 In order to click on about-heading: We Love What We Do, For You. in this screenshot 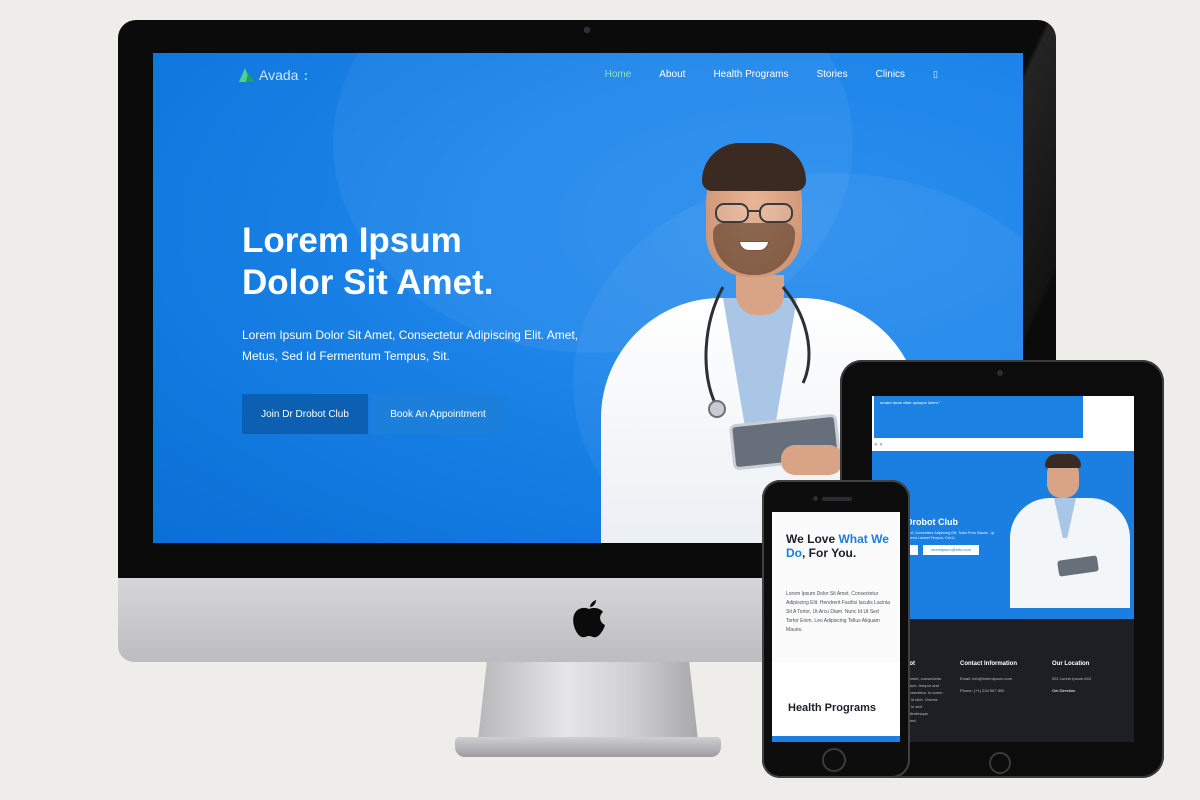, I will do `click(838, 546)`.